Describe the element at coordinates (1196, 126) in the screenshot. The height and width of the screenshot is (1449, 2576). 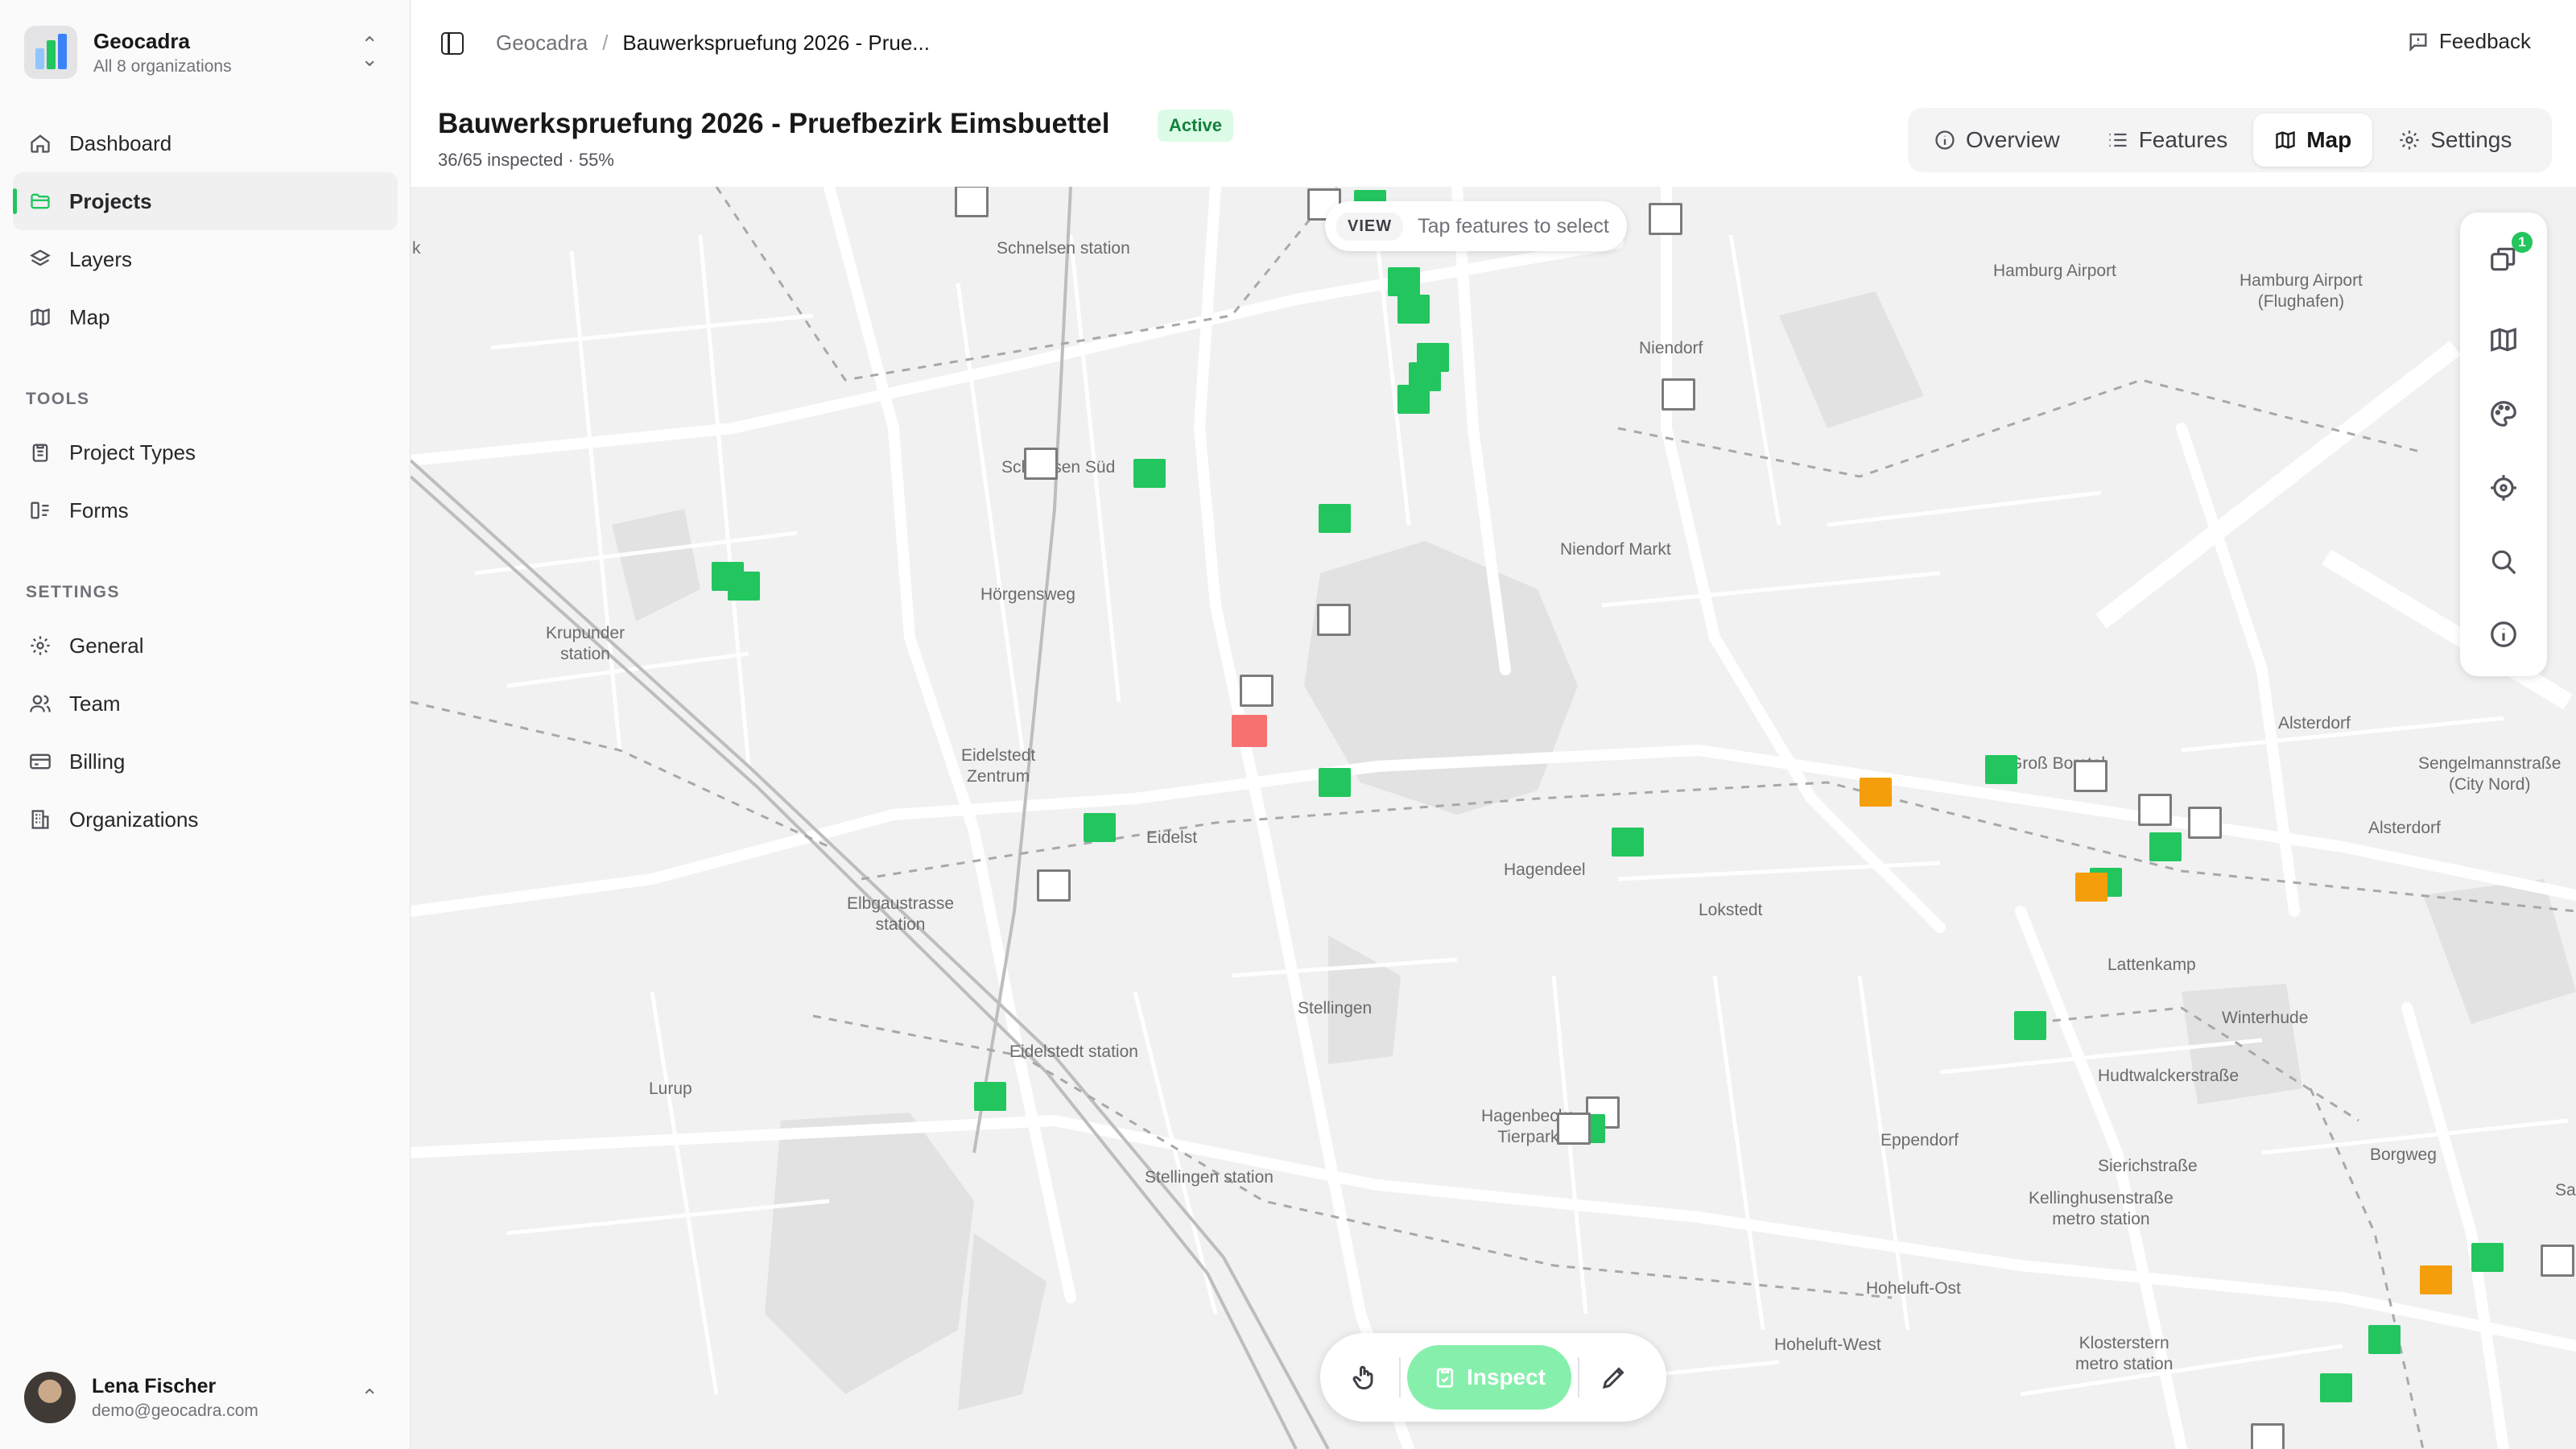
I see `status-badge: Active` at that location.